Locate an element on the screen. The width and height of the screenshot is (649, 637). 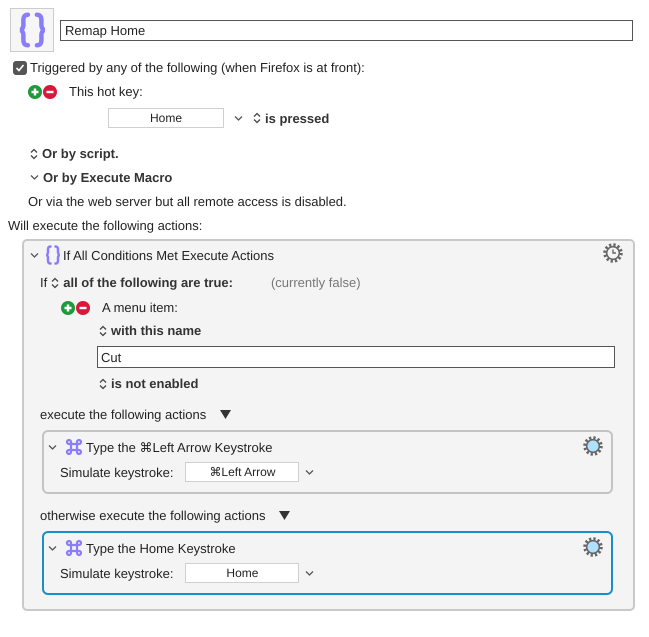
condition-status: (currently false) is located at coordinates (315, 282).